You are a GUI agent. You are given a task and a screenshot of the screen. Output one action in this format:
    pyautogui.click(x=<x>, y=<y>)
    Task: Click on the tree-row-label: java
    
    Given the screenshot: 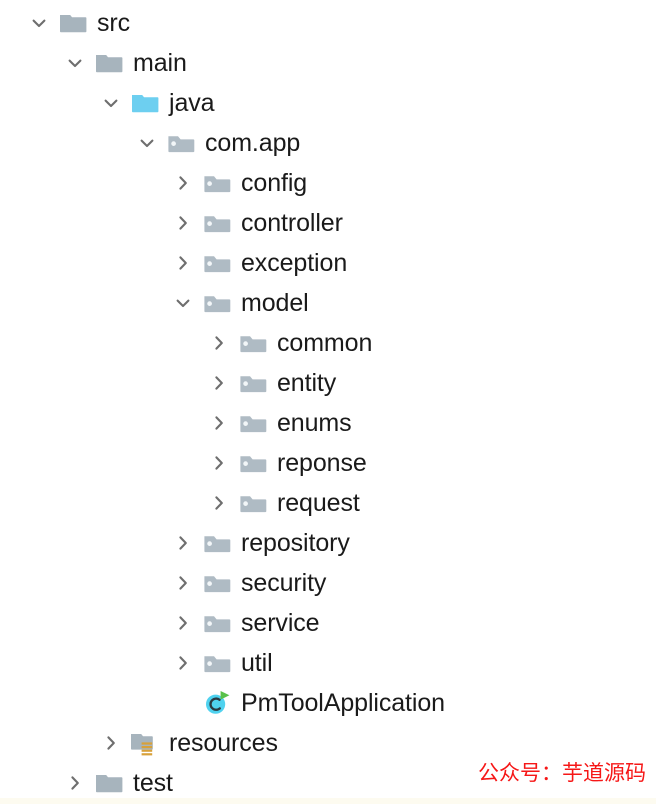 What is the action you would take?
    pyautogui.click(x=192, y=103)
    